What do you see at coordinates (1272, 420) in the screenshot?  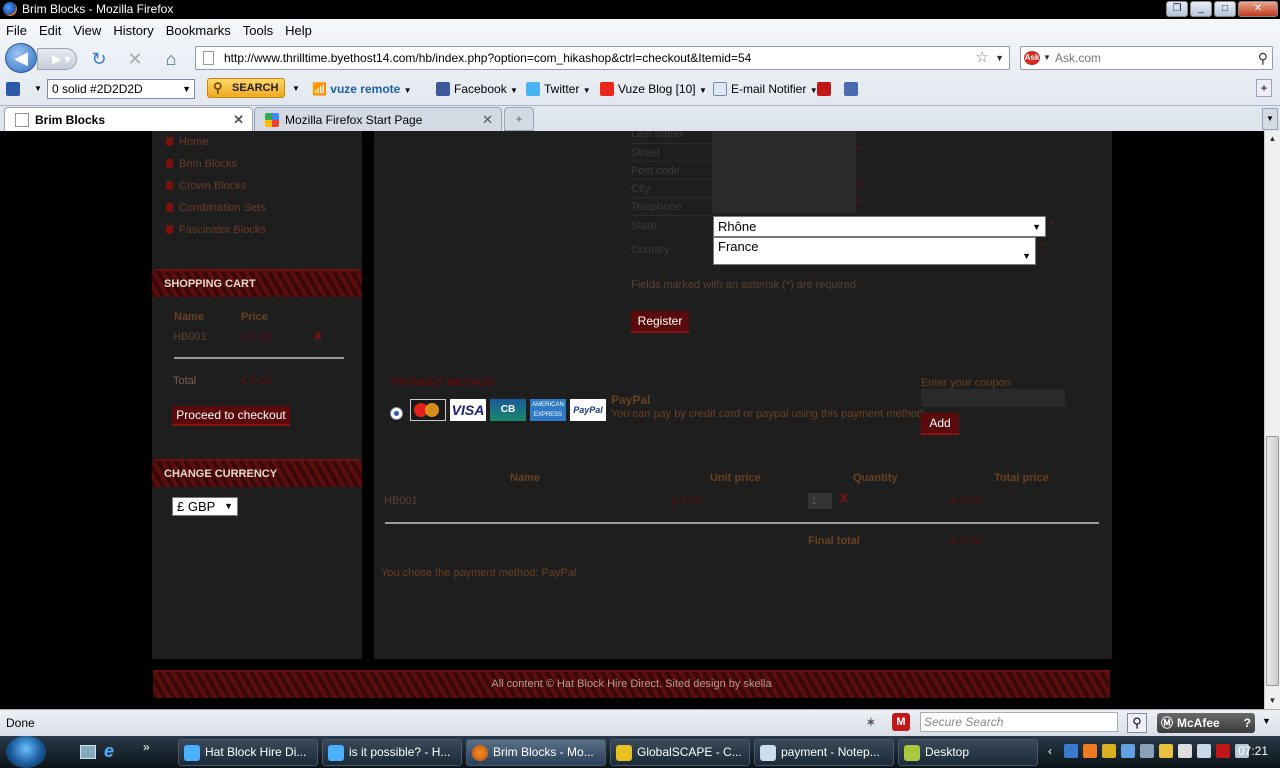 I see `vertical-scrollbar: ▲ ▼` at bounding box center [1272, 420].